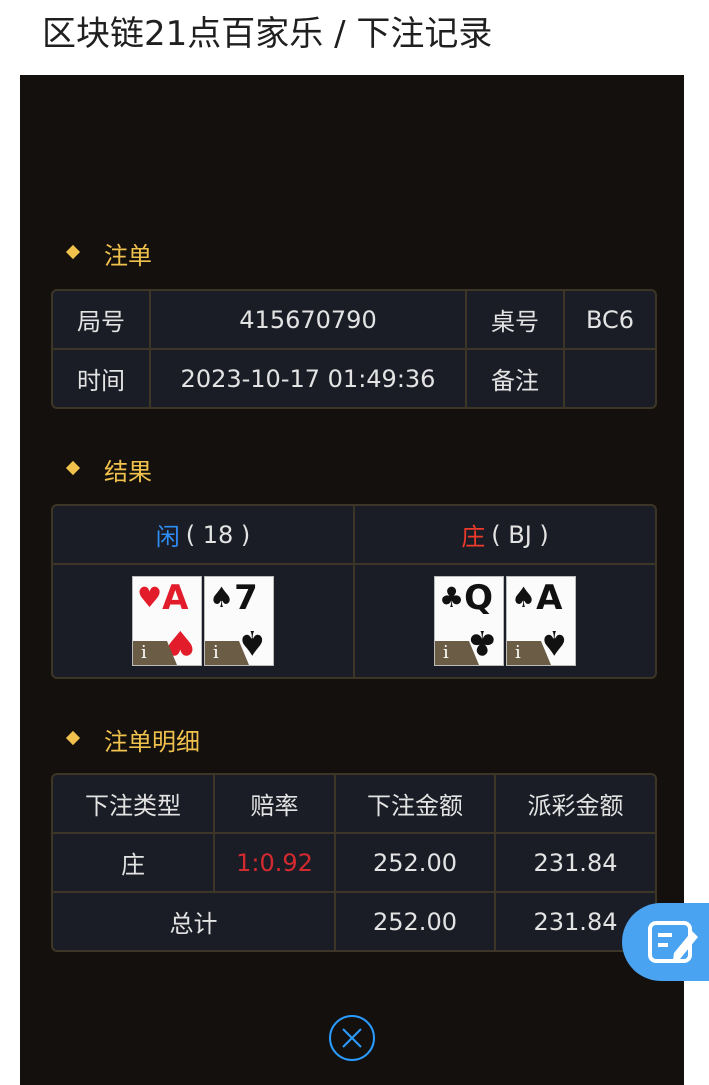 The height and width of the screenshot is (1085, 709). I want to click on round-label: 局号, so click(101, 322).